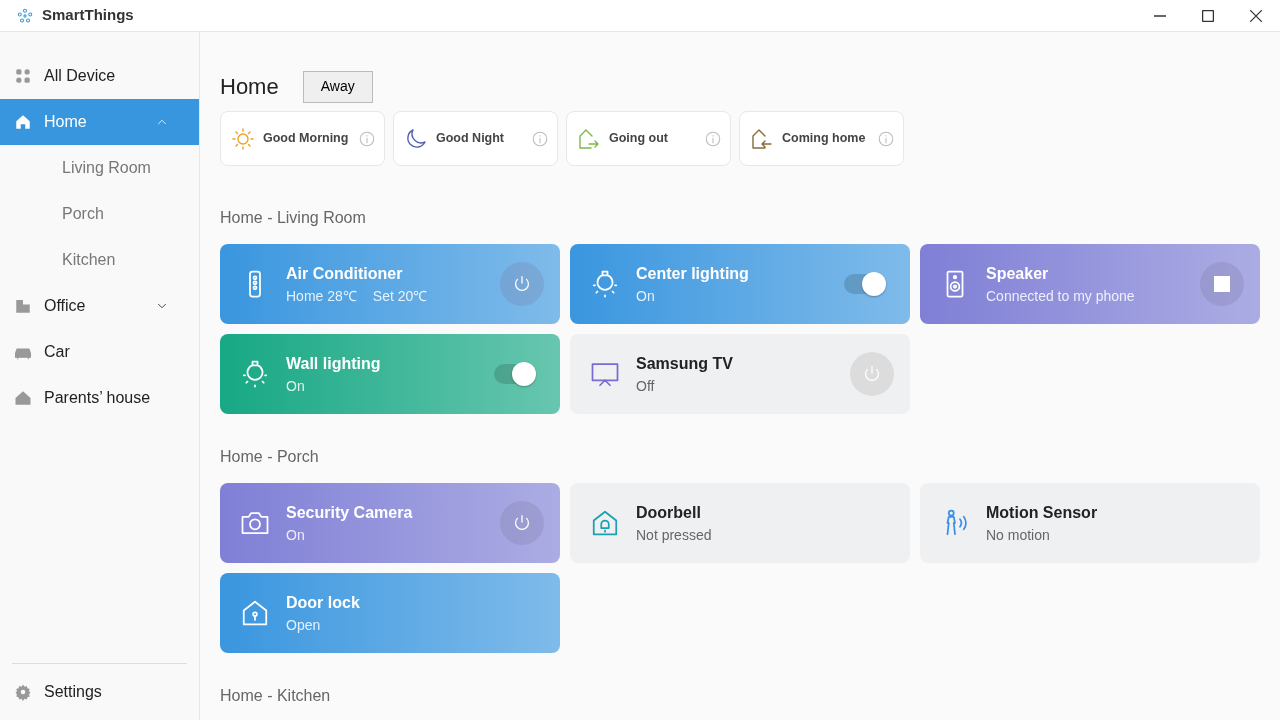 This screenshot has width=1280, height=720. What do you see at coordinates (23, 306) in the screenshot?
I see `building-icon` at bounding box center [23, 306].